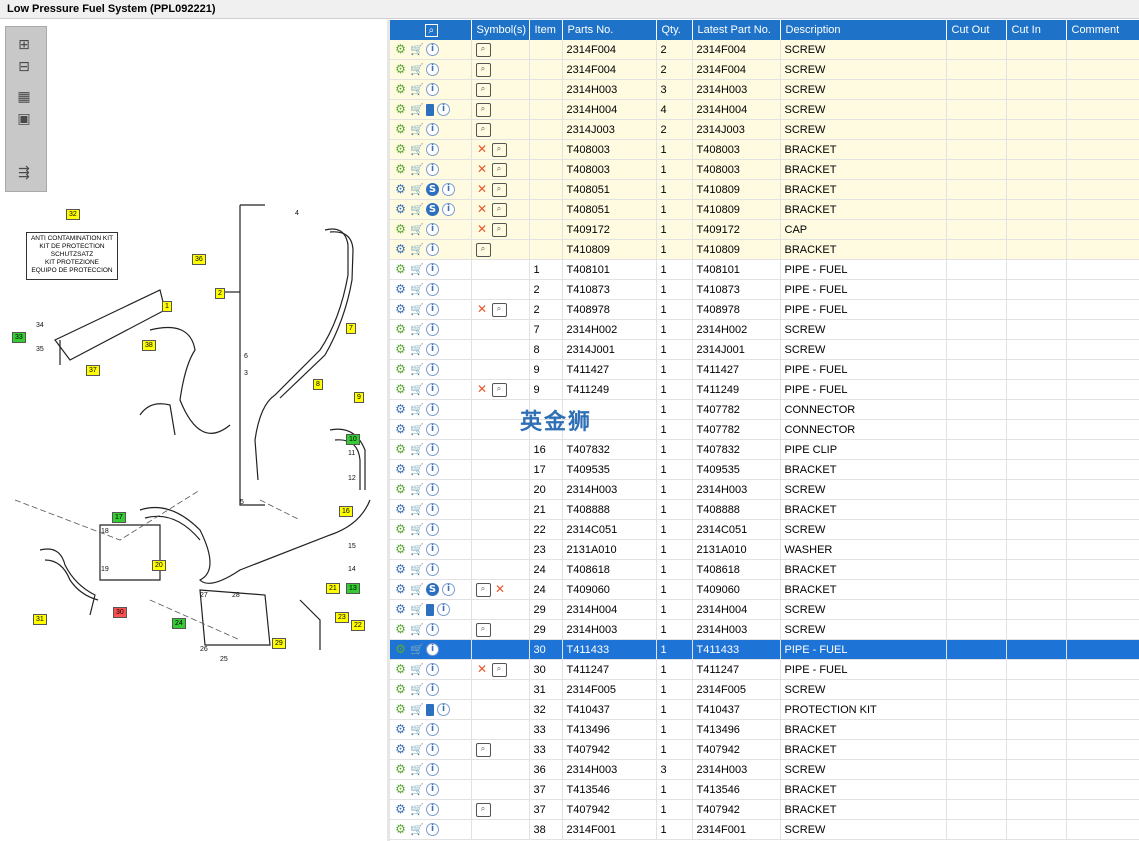 The width and height of the screenshot is (1139, 841). I want to click on diagram-callout: 21, so click(333, 588).